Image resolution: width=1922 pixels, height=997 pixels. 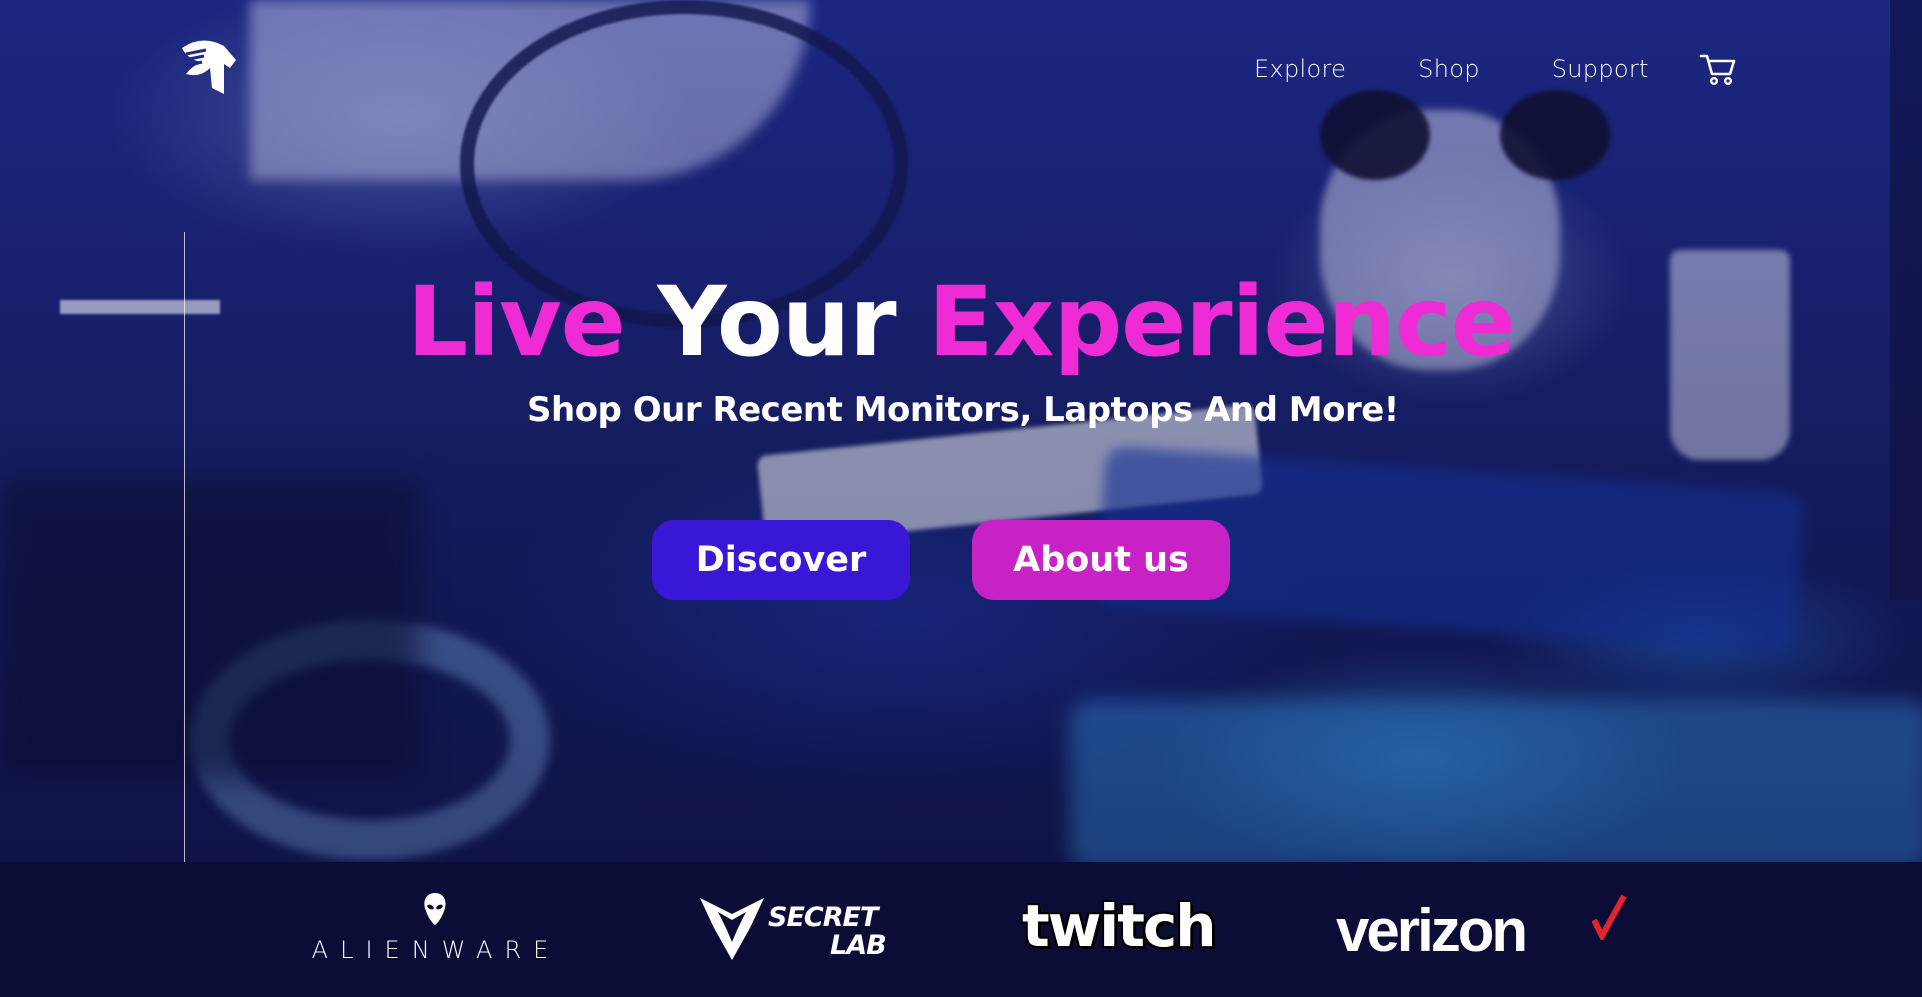 I want to click on twitch-logo: twitch, so click(x=1120, y=927).